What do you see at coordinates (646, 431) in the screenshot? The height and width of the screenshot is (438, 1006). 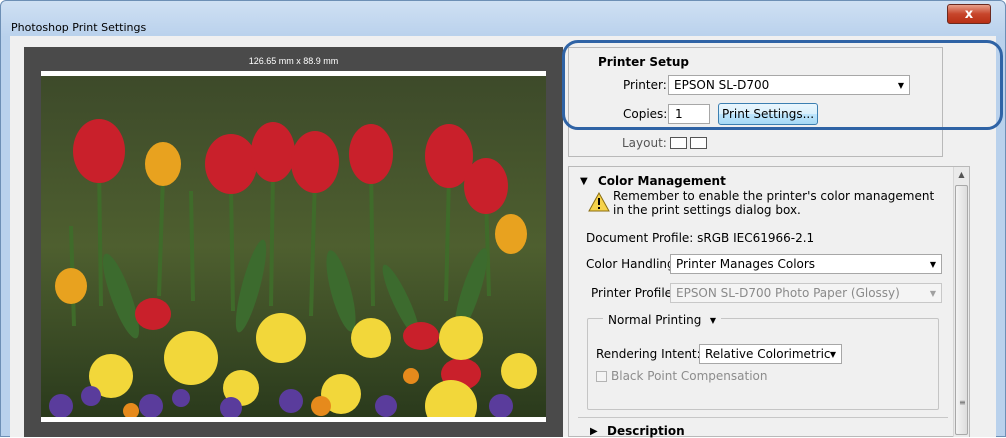 I see `description-heading: Description` at bounding box center [646, 431].